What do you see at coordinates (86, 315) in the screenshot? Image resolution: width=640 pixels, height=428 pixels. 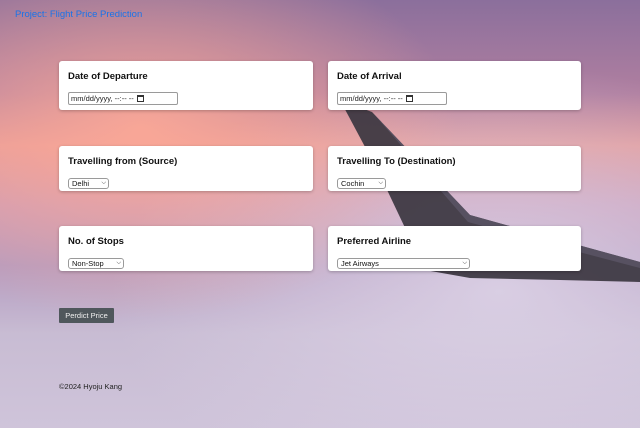 I see `predict-price-button: Perdict Price` at bounding box center [86, 315].